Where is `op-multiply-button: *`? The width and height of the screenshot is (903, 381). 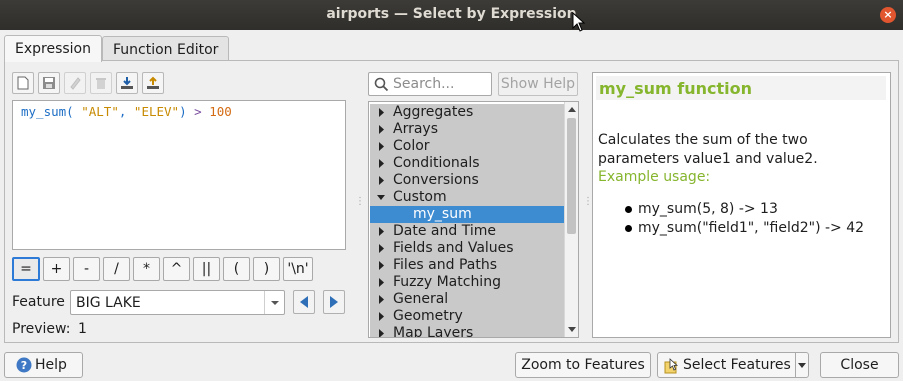 op-multiply-button: * is located at coordinates (146, 269).